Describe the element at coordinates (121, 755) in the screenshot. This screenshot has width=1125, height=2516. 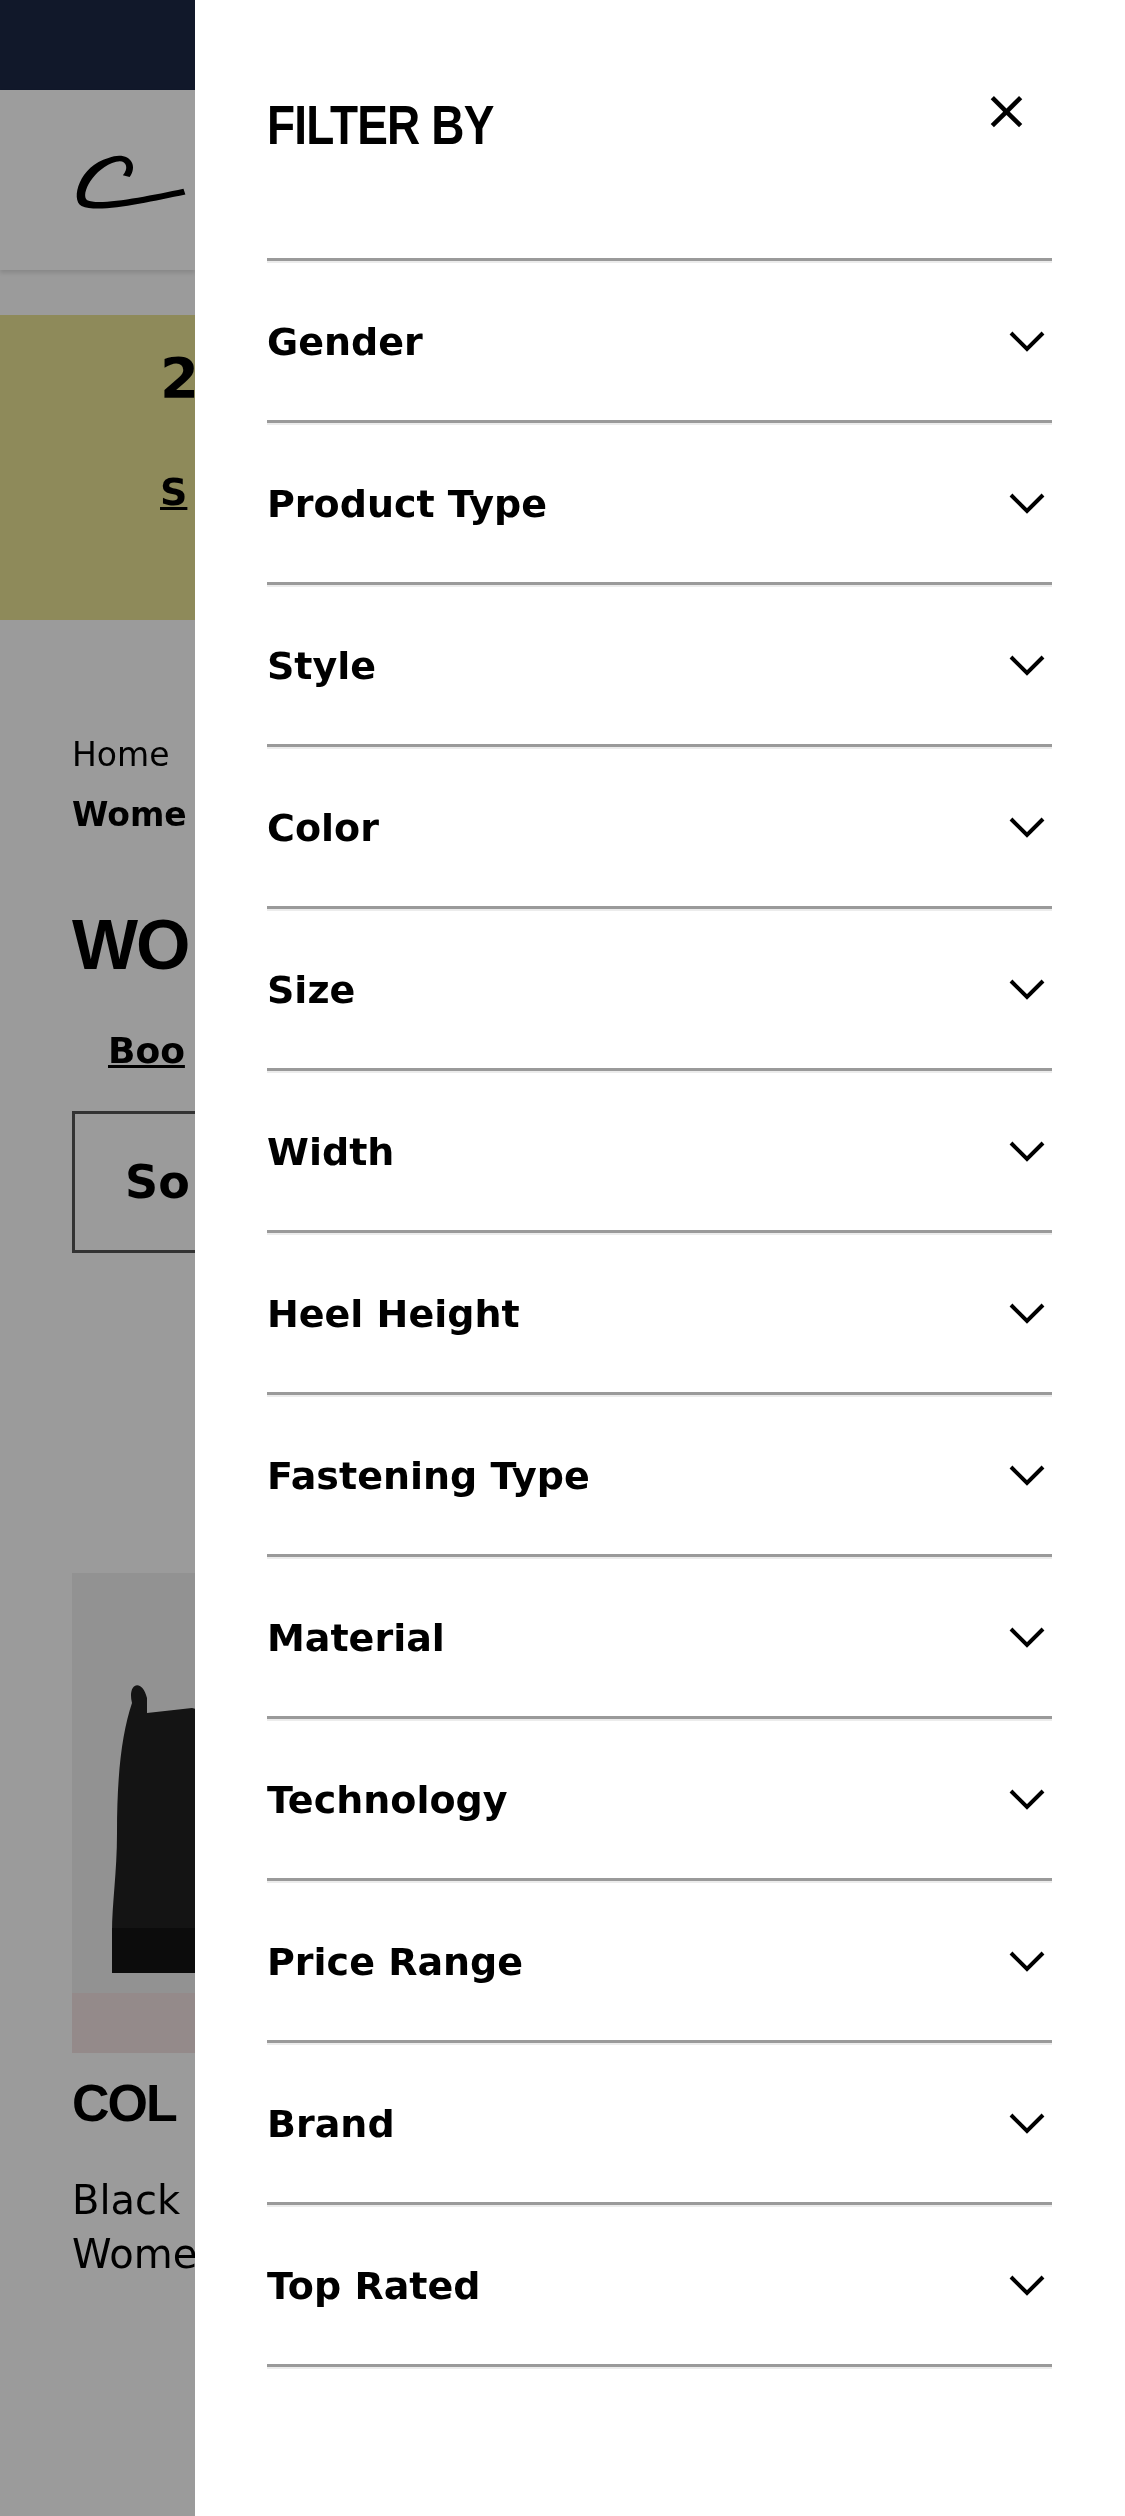
I see `breadcrumb-item: Home` at that location.